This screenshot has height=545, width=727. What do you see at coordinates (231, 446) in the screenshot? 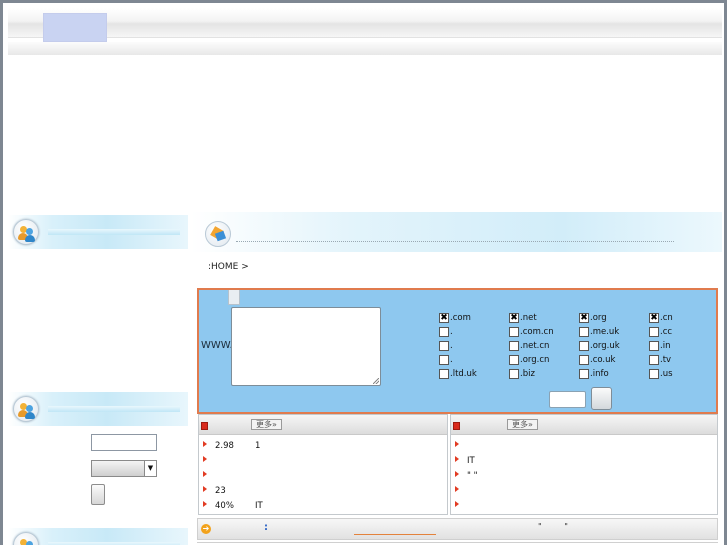
I see `news-list-item: 2.98 1` at bounding box center [231, 446].